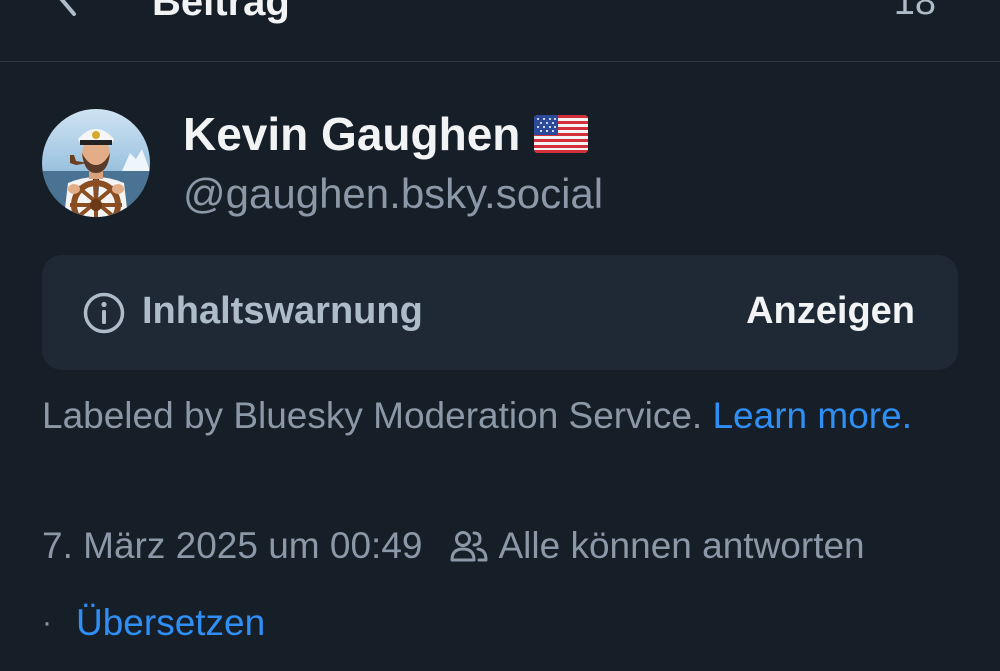  Describe the element at coordinates (104, 313) in the screenshot. I see `info-icon` at that location.